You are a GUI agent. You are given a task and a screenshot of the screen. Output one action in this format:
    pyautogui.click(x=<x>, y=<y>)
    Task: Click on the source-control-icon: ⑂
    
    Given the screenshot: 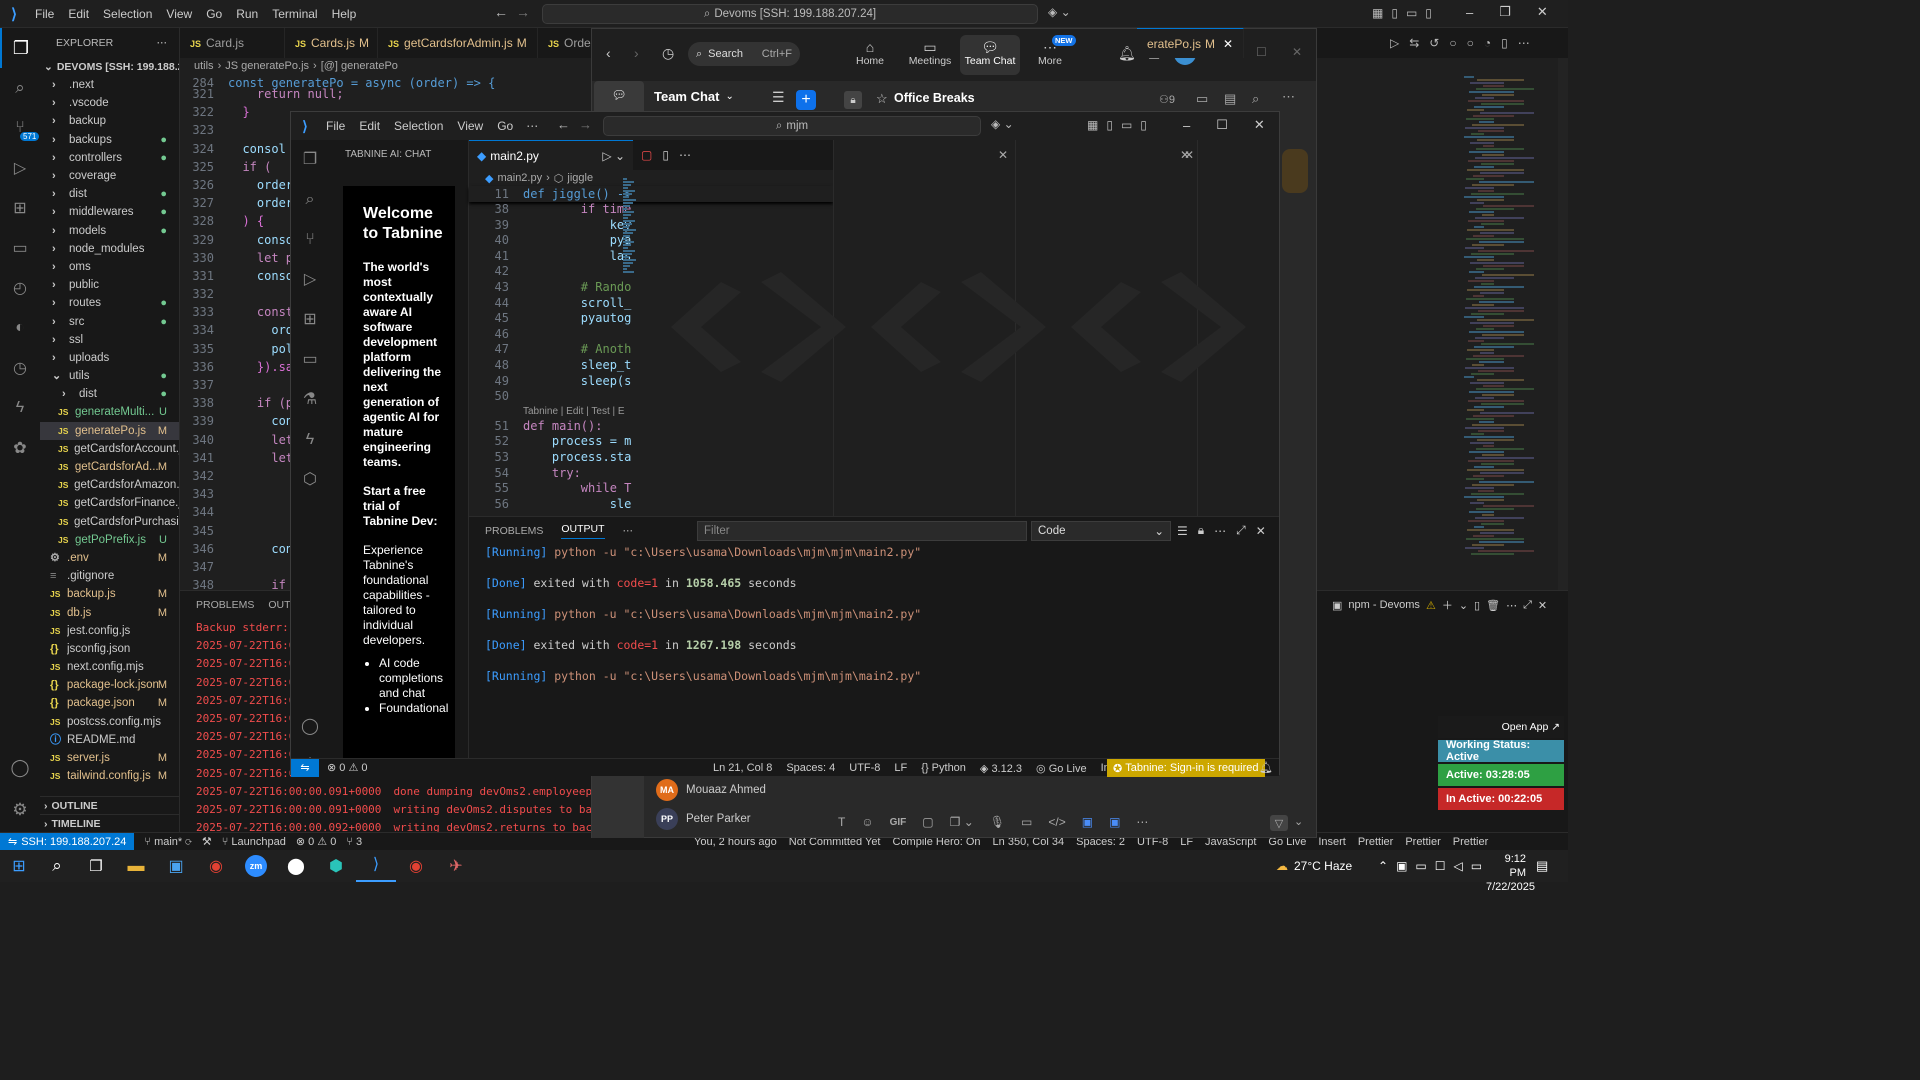 What is the action you would take?
    pyautogui.click(x=310, y=240)
    